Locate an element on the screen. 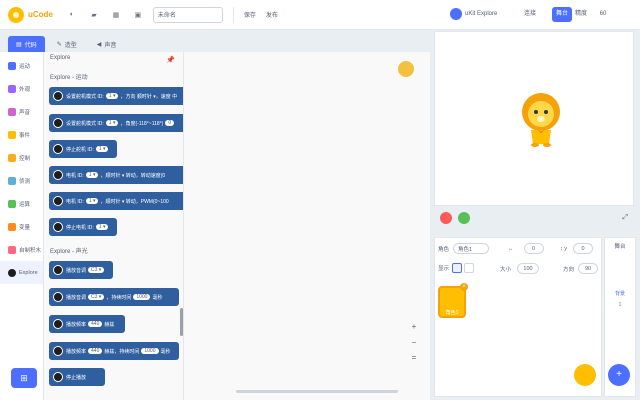 The image size is (640, 400). sensing-icon is located at coordinates (12, 180).